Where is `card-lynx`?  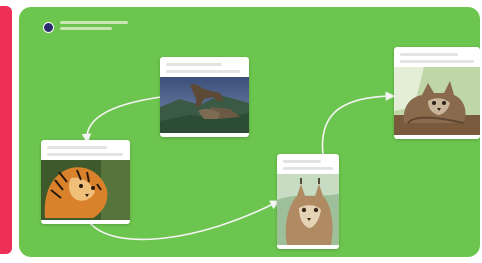 card-lynx is located at coordinates (308, 201).